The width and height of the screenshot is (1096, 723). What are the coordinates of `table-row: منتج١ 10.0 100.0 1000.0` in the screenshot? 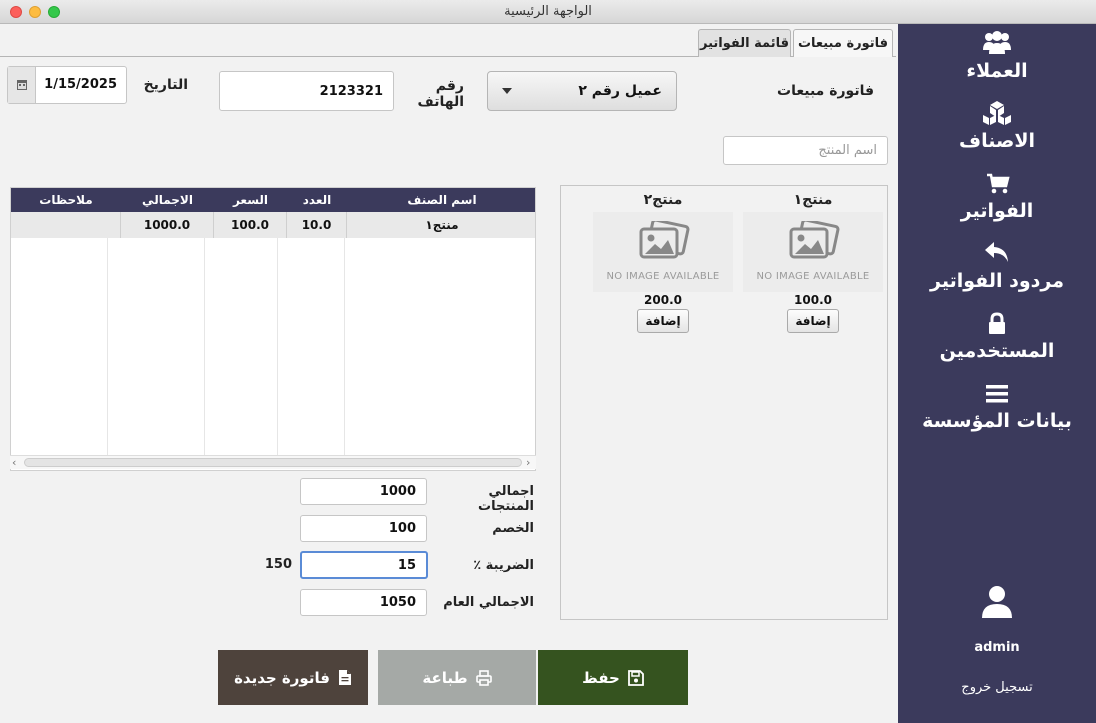 It's located at (273, 225).